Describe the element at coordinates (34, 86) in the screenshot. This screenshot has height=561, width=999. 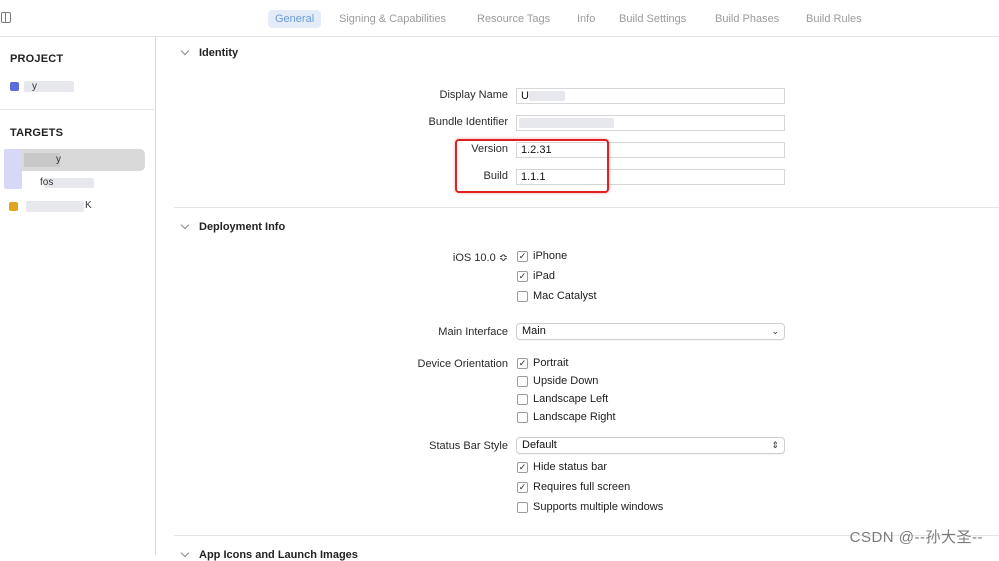
I see `project-item-label: y` at that location.